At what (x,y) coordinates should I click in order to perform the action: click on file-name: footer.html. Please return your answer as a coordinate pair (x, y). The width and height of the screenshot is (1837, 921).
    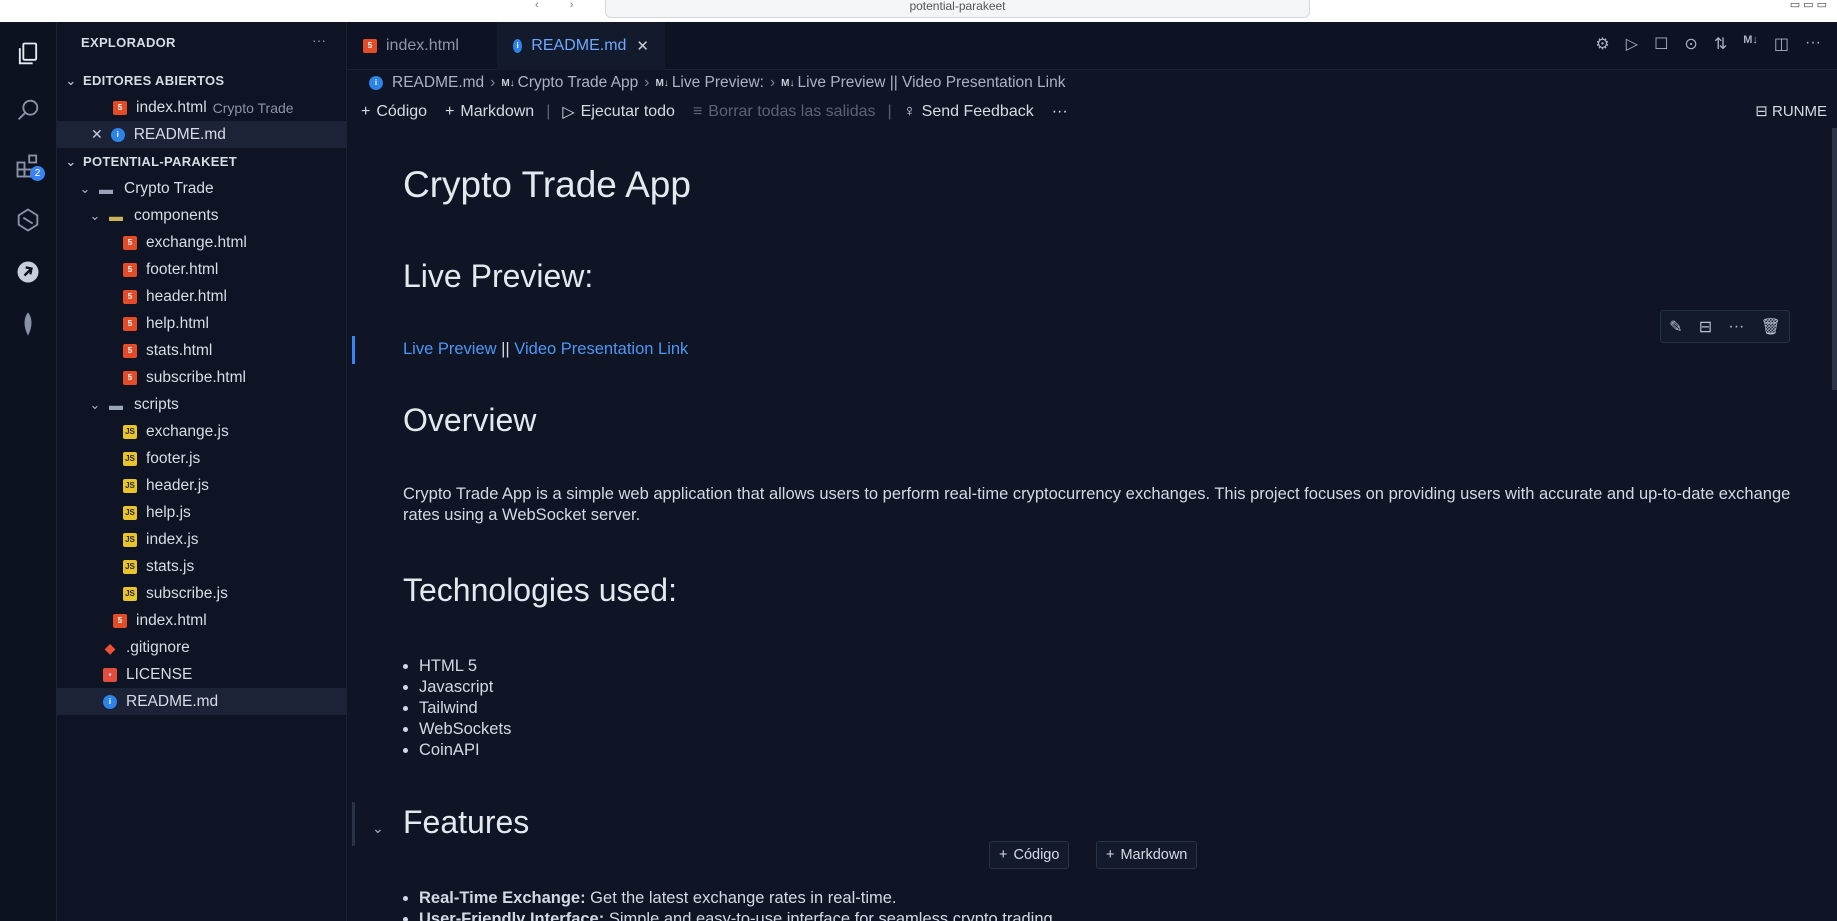
    Looking at the image, I should click on (182, 269).